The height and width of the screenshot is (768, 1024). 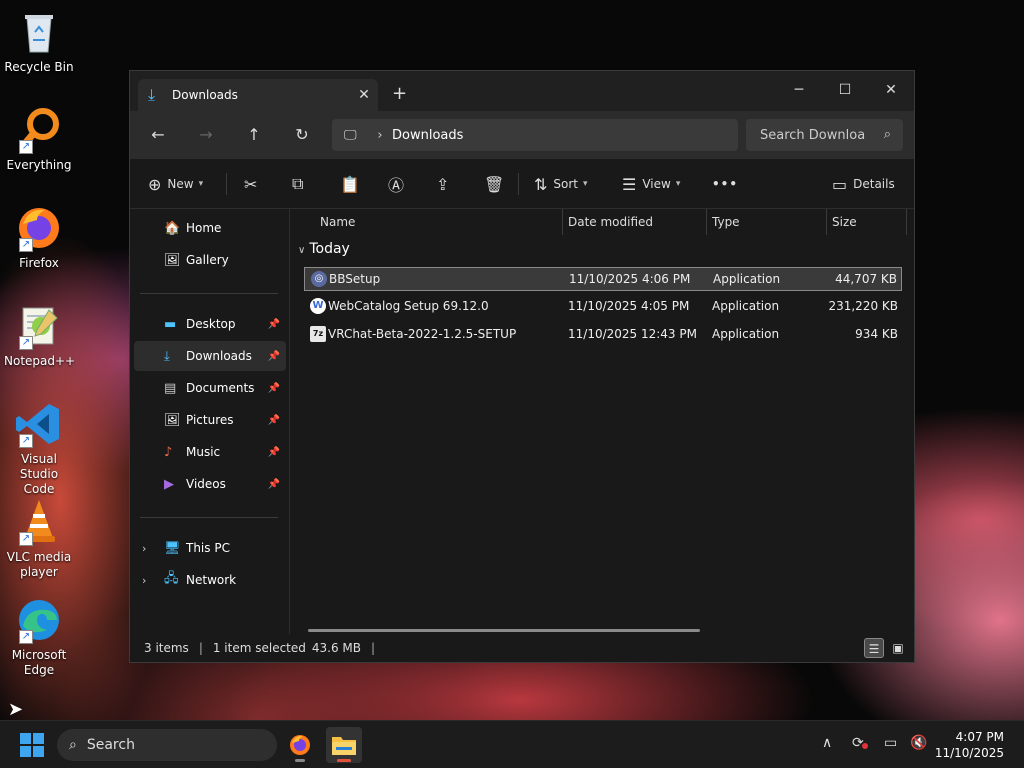 What do you see at coordinates (918, 743) in the screenshot?
I see `volume-muted-icon: 🔇` at bounding box center [918, 743].